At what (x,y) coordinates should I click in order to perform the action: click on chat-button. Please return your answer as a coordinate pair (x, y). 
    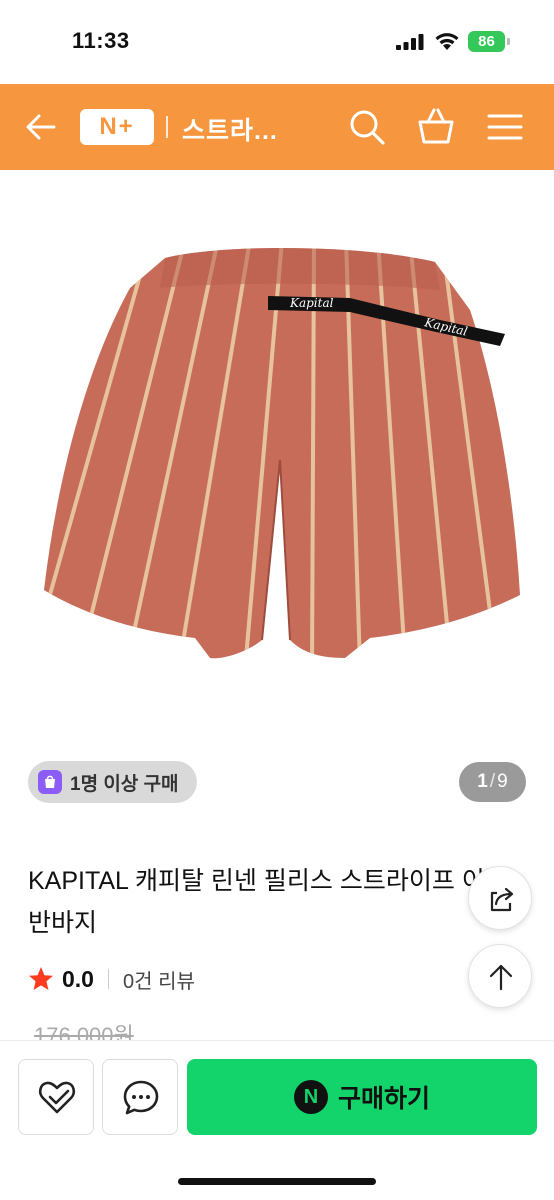
    Looking at the image, I should click on (140, 1097).